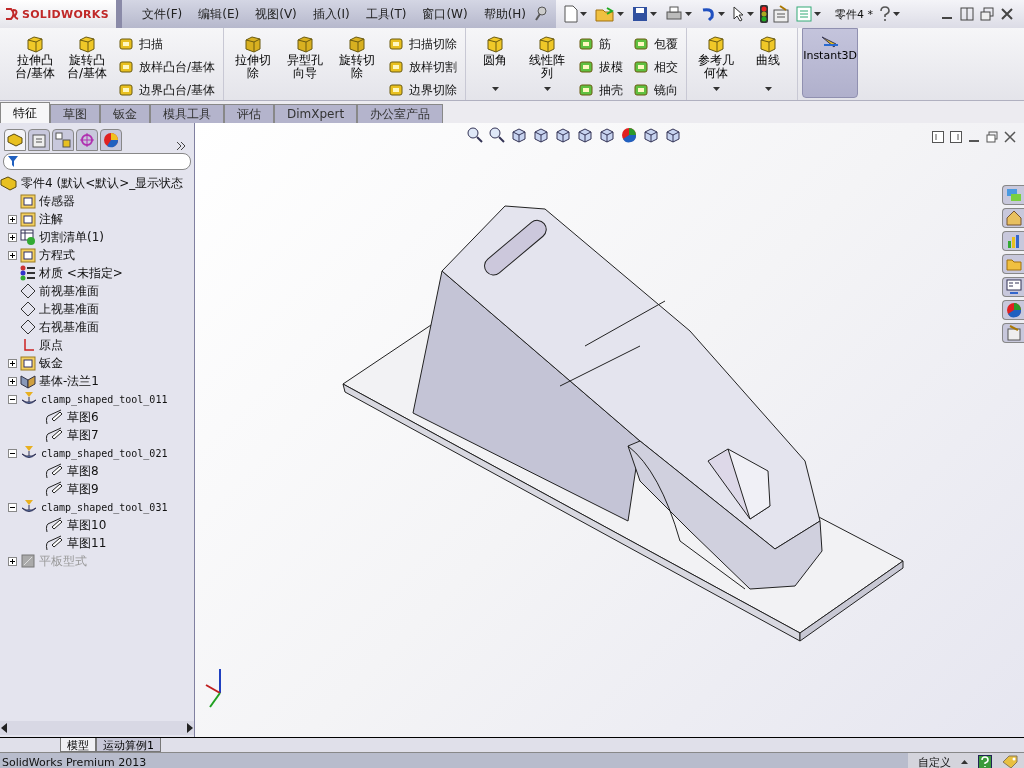 This screenshot has height=768, width=1024. I want to click on tree-item: 原点, so click(51, 345).